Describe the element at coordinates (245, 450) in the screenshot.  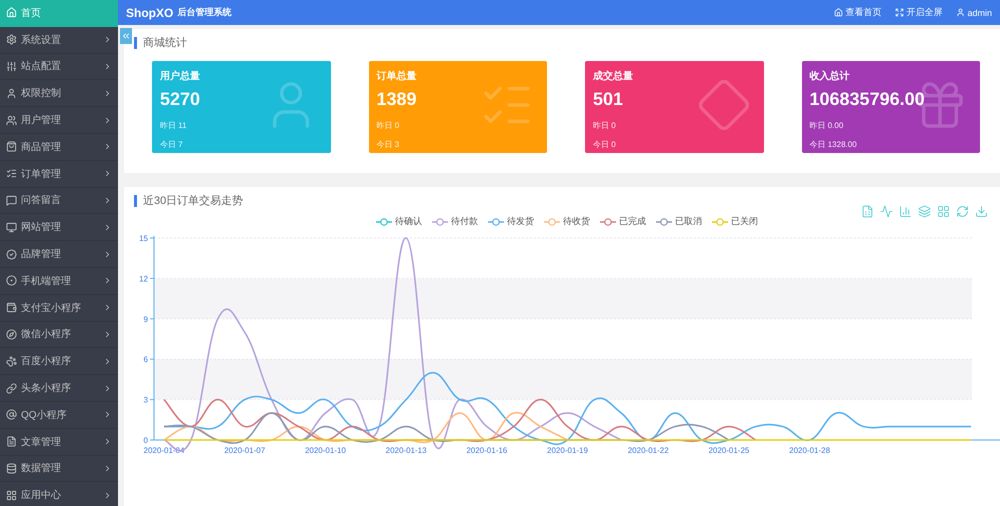
I see `axis-label: 2020-01-07` at that location.